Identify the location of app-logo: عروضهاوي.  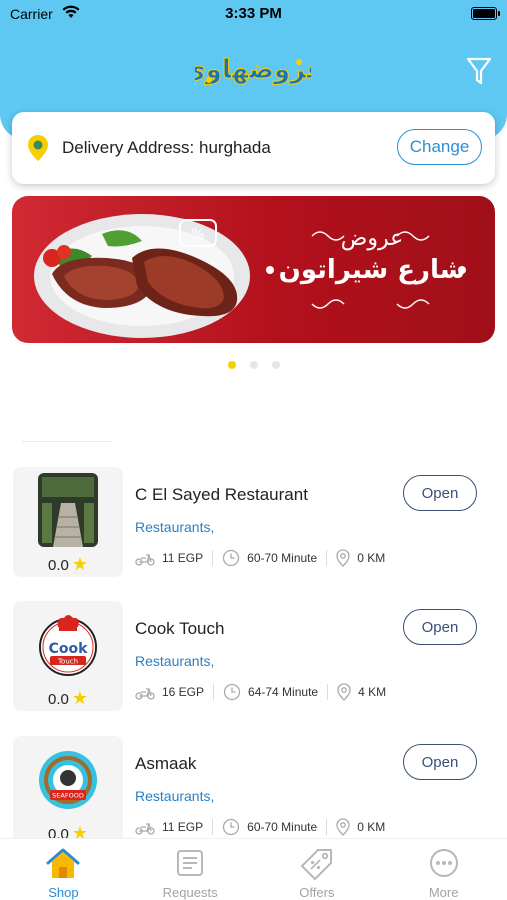
(252, 70).